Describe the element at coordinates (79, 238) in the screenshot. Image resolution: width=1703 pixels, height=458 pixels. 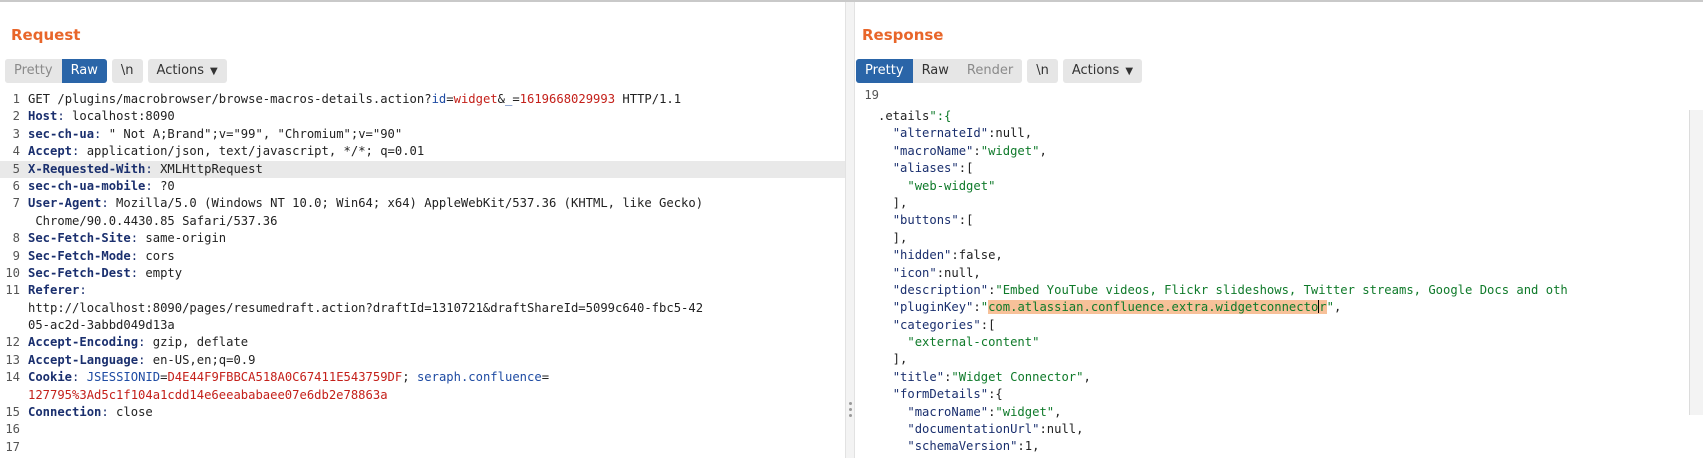
I see `header-name: Sec-Fetch-Site` at that location.